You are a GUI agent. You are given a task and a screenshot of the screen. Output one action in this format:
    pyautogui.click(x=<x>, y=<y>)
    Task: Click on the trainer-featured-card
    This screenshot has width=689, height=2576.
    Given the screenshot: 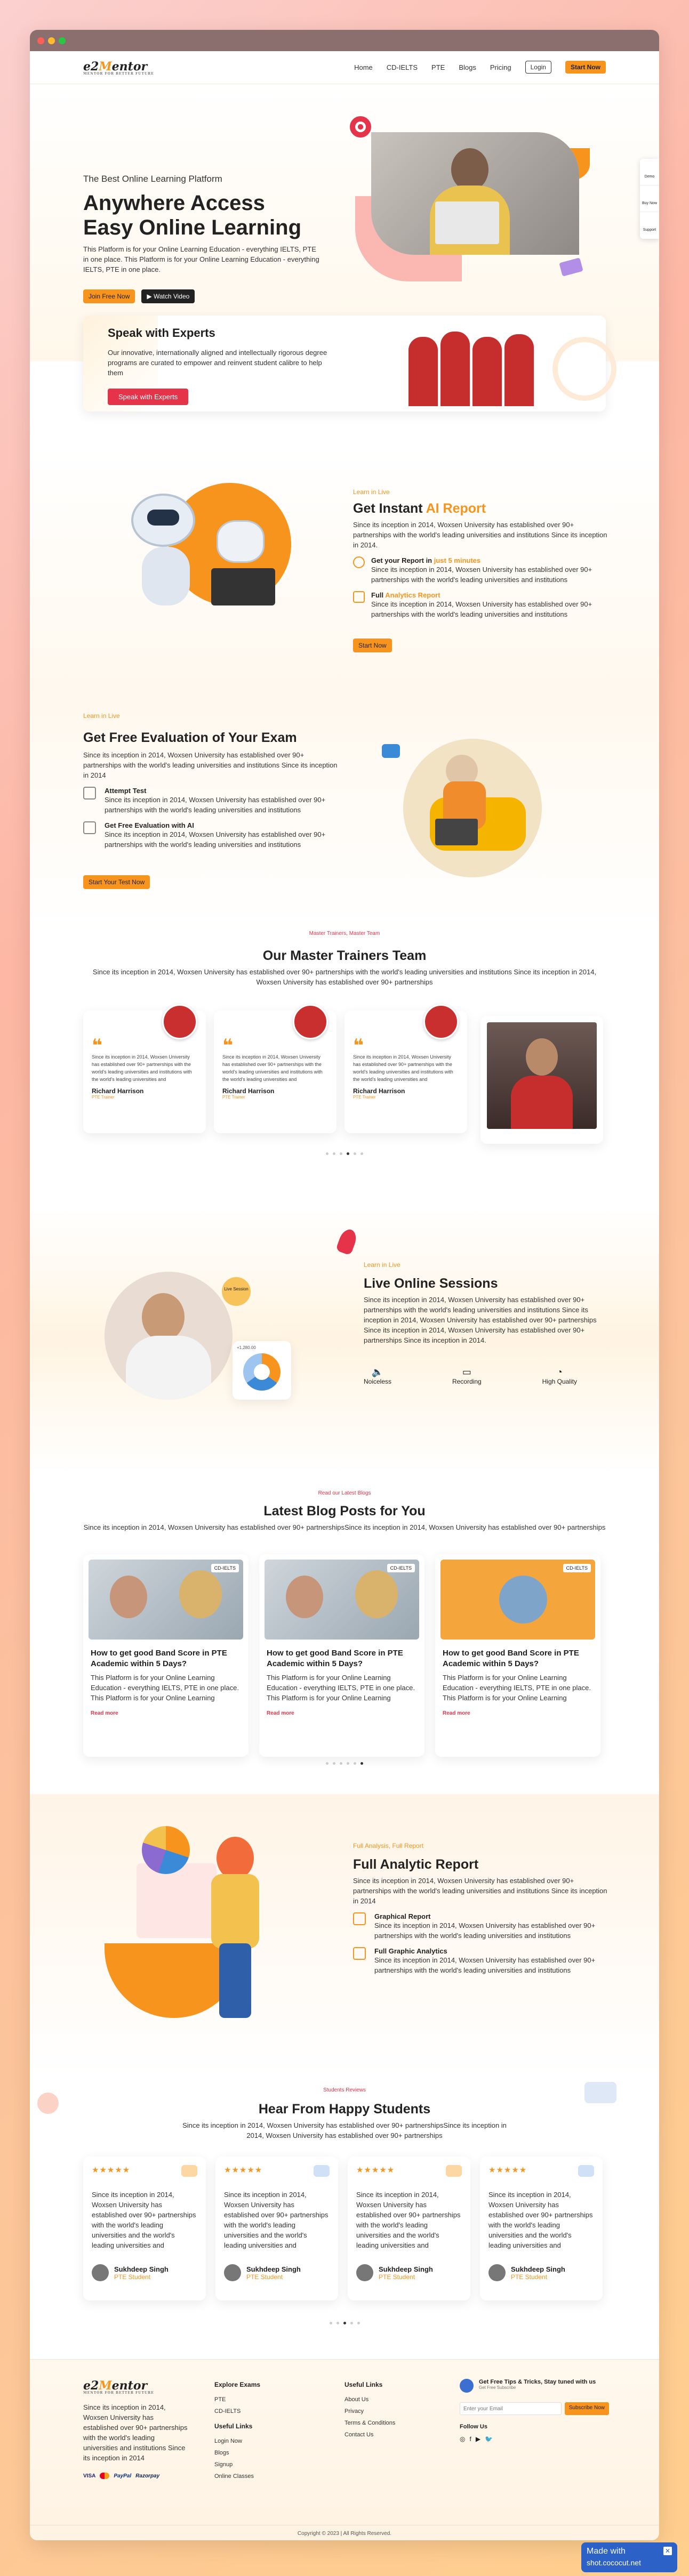 What is the action you would take?
    pyautogui.click(x=542, y=1080)
    